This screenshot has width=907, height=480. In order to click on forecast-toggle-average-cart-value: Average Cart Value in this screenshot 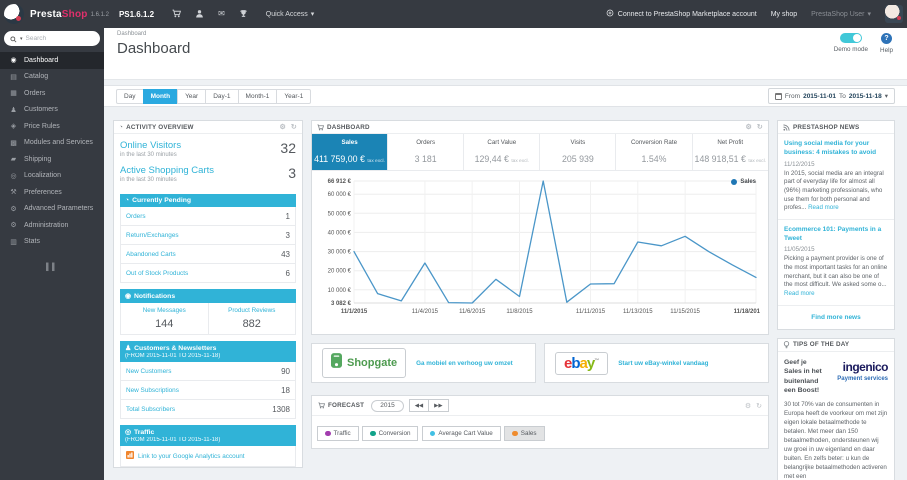, I will do `click(461, 433)`.